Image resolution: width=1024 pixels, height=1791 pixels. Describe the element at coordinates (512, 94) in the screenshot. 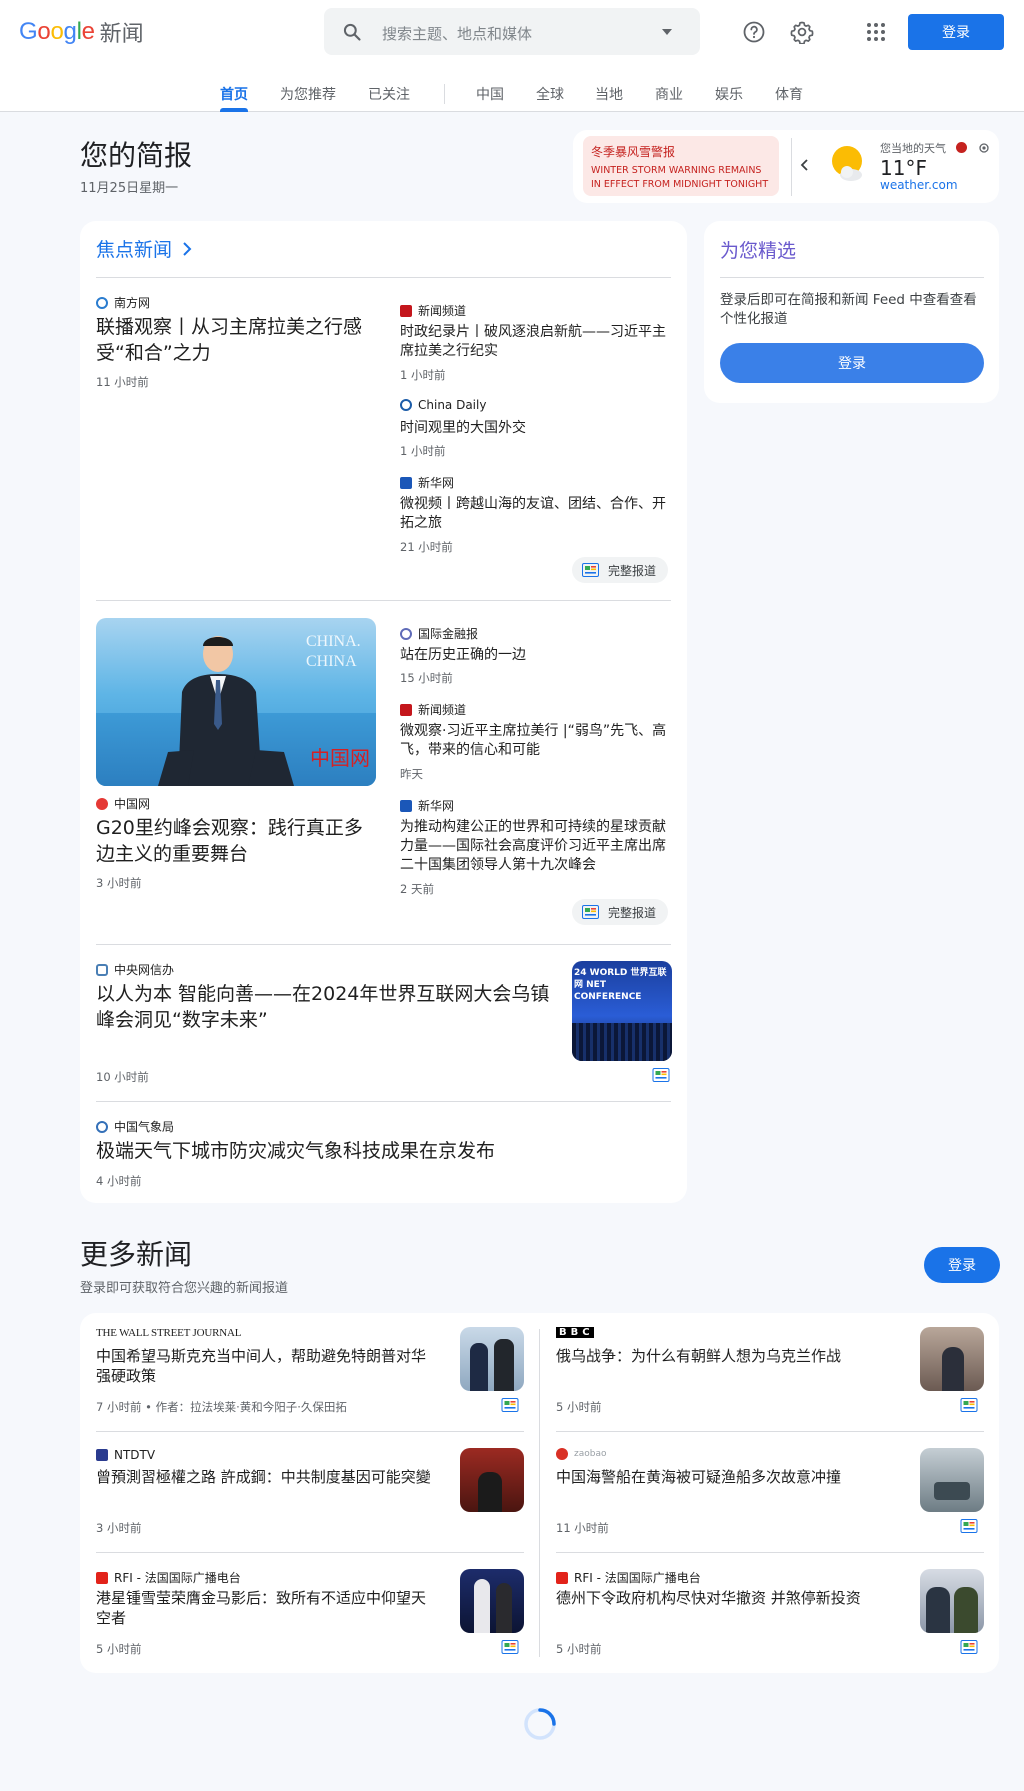

I see `section-tabs: 首页 为您推荐 已关注 中国 全球 当地 商业 娱乐 体育` at that location.